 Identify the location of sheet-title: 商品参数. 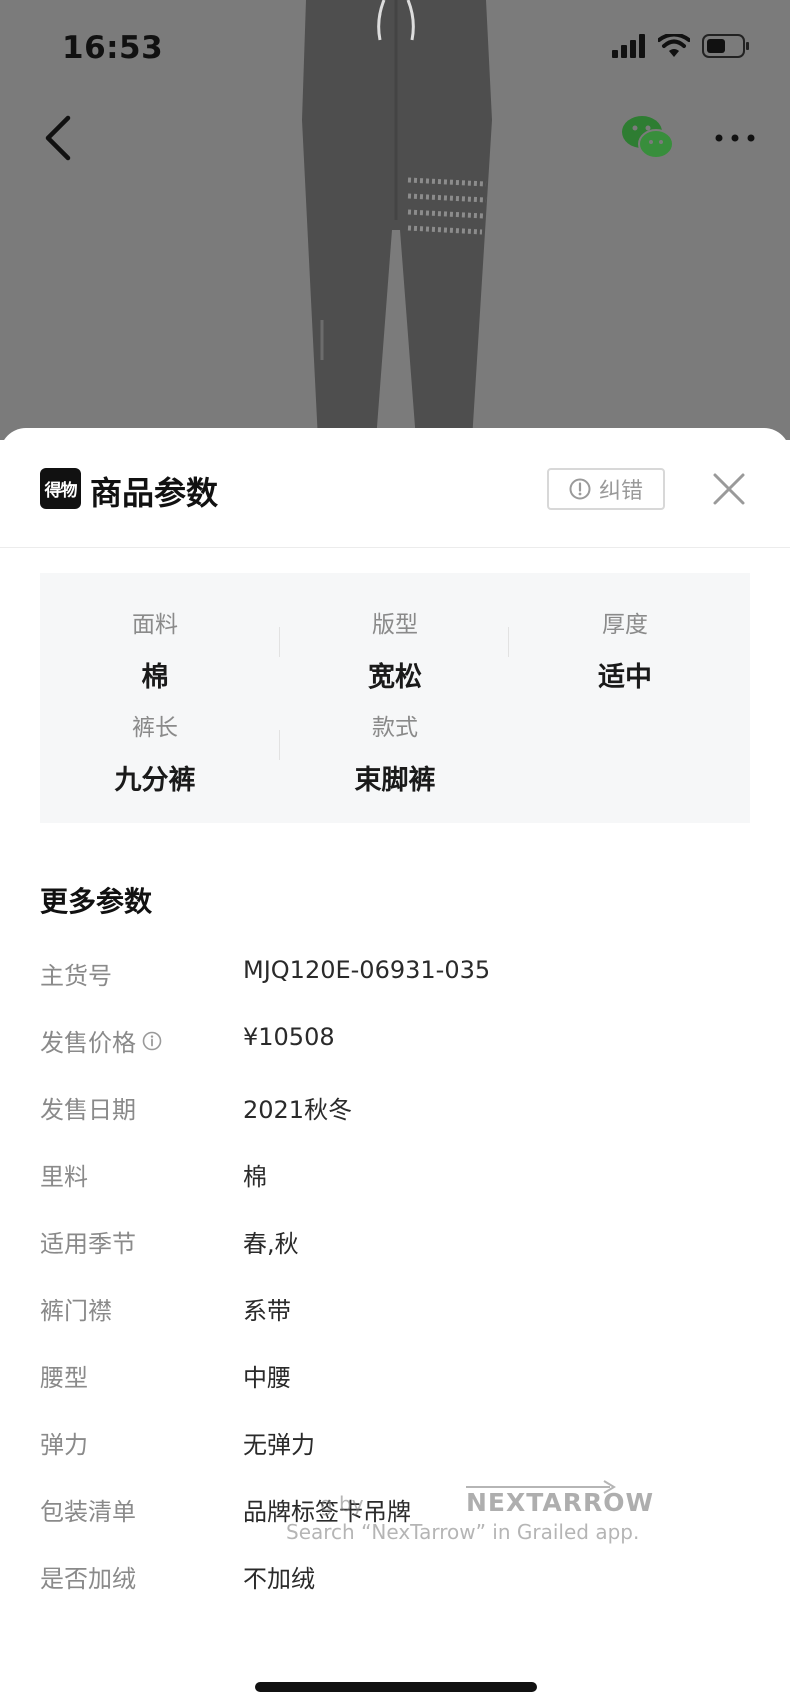
(154, 493).